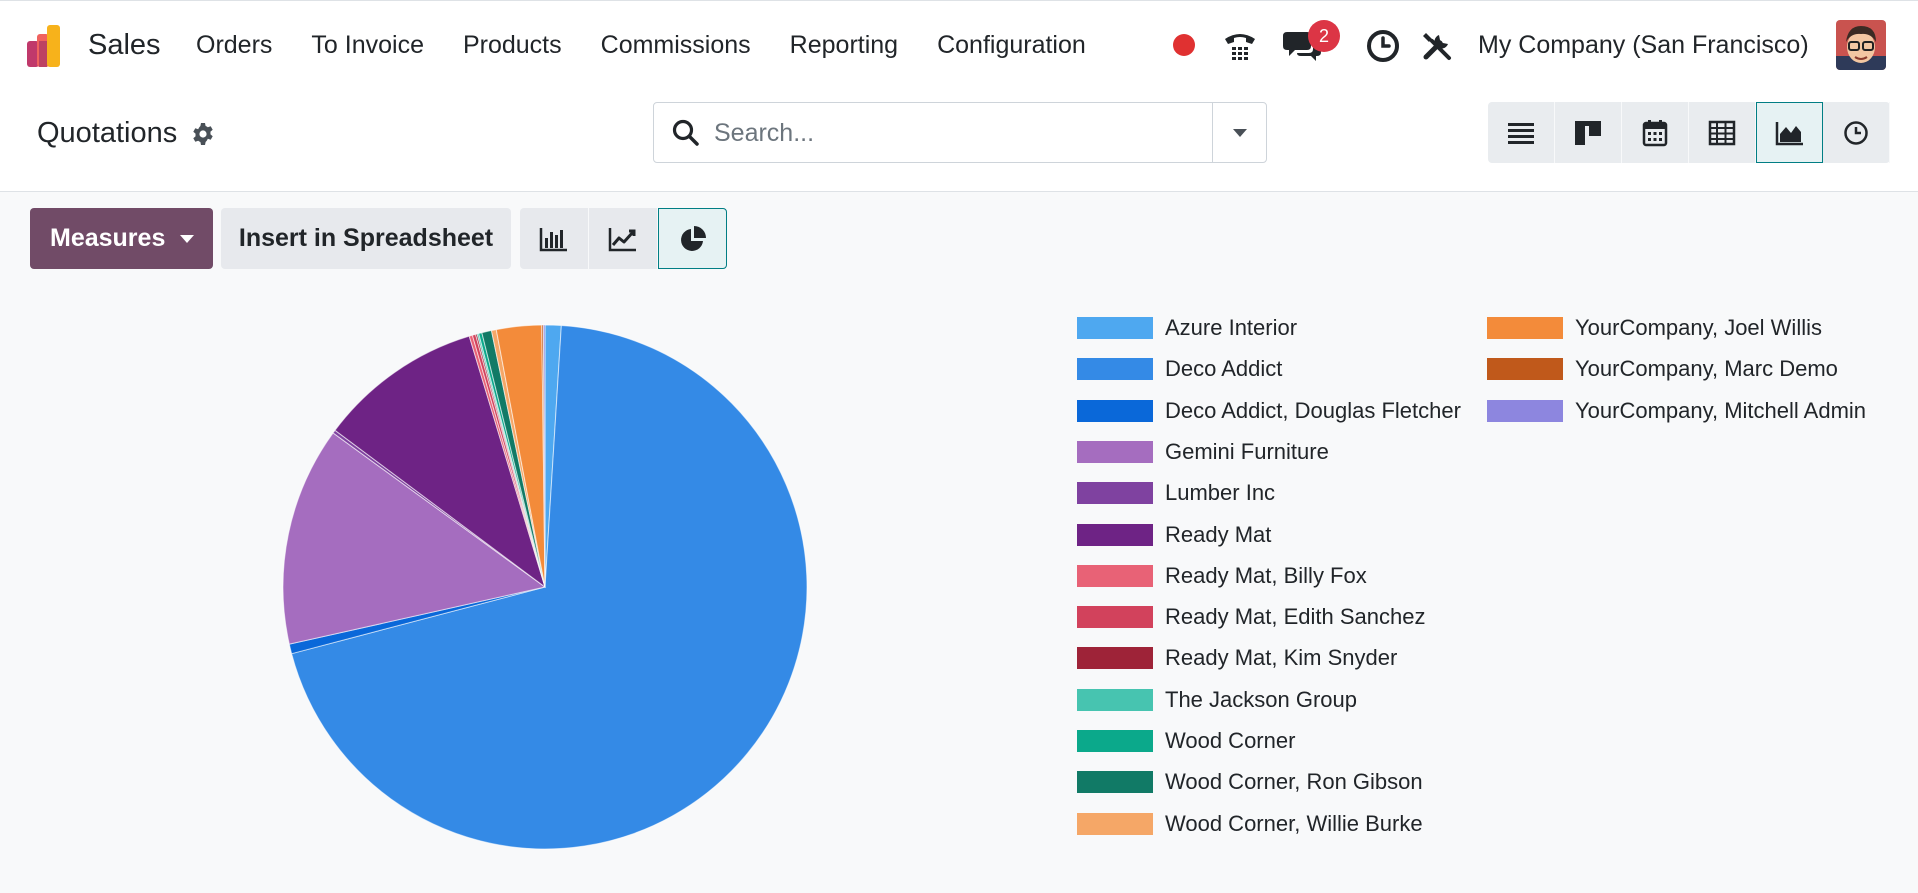  Describe the element at coordinates (1706, 369) in the screenshot. I see `legend-label: YourCompany, Marc Demo` at that location.